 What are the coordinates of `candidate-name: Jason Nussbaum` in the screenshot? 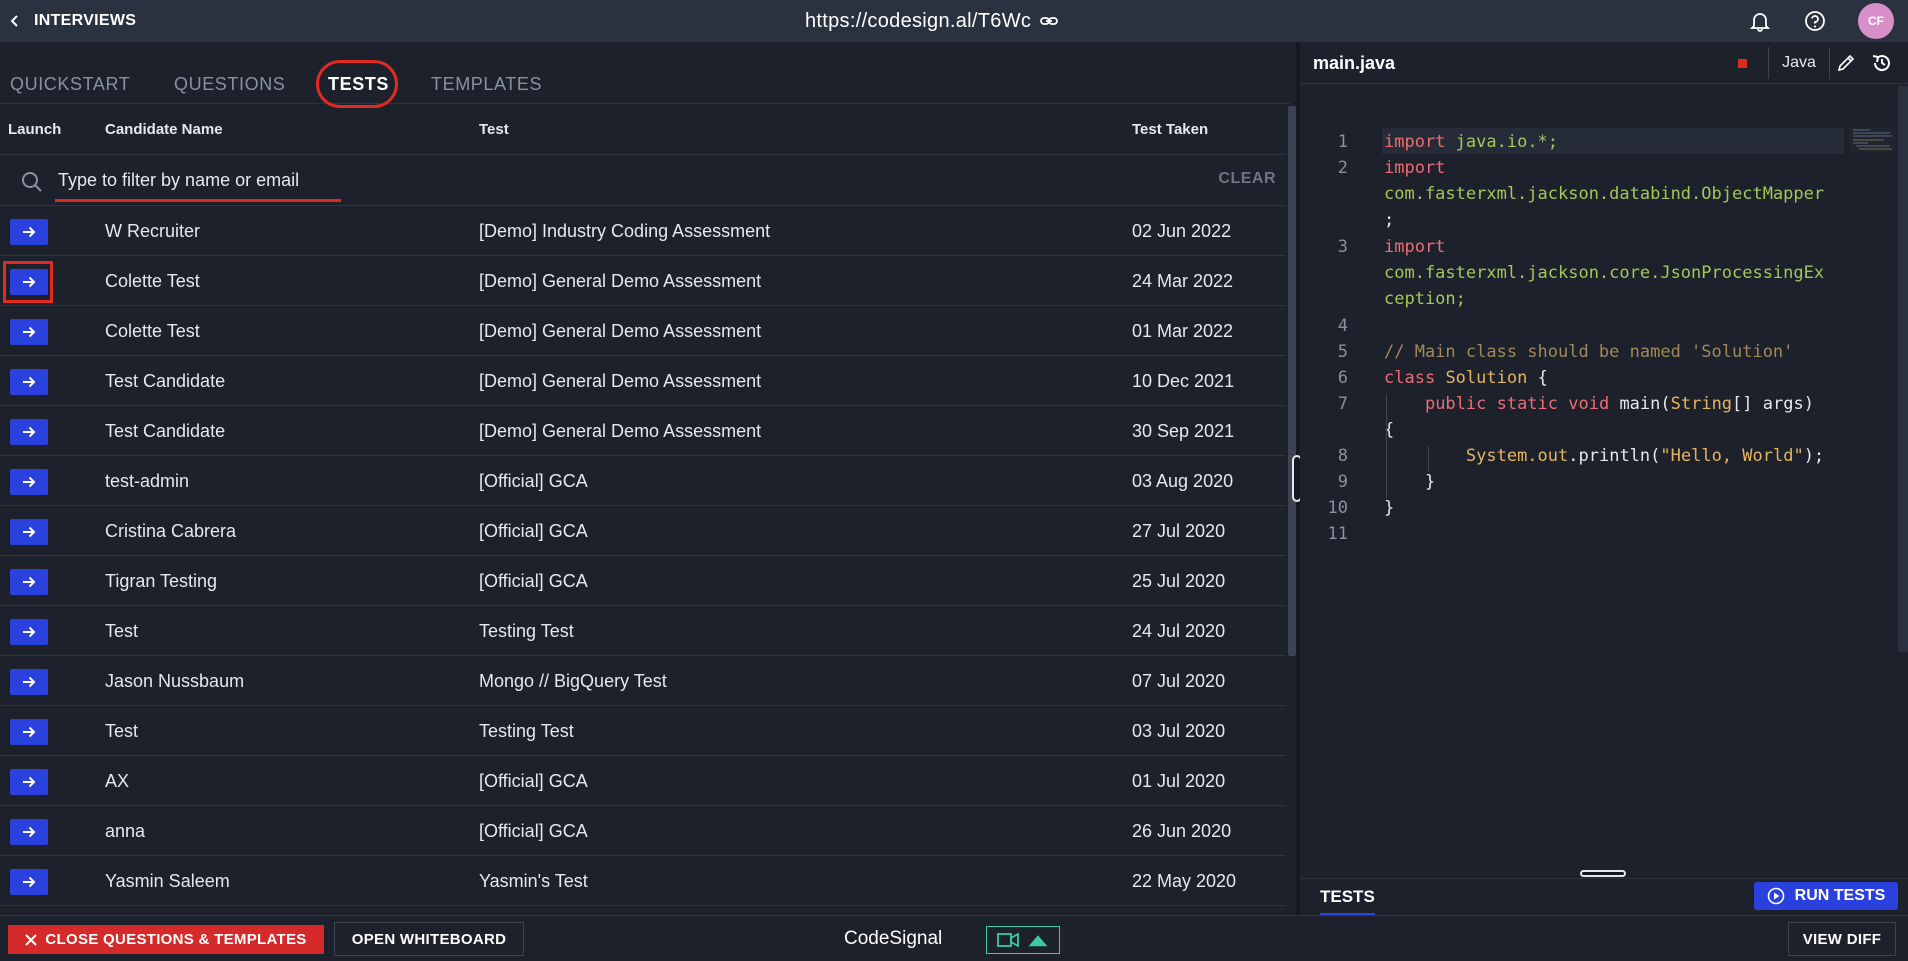 It's located at (175, 681).